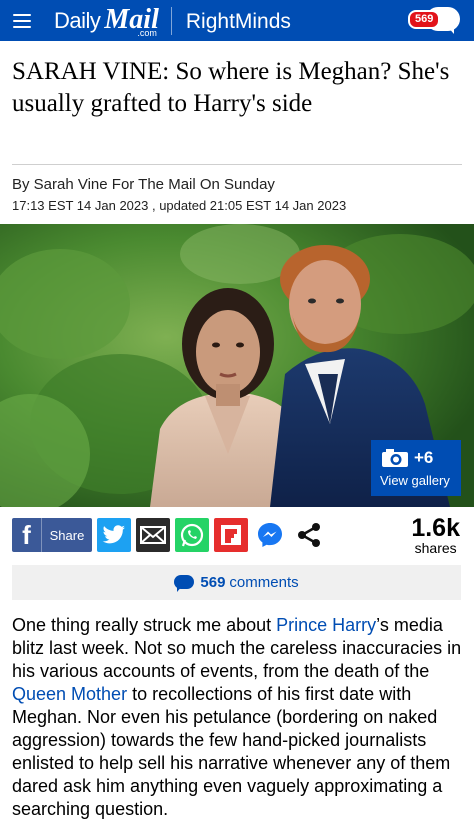  What do you see at coordinates (424, 19) in the screenshot?
I see `comment-count-badge: 569` at bounding box center [424, 19].